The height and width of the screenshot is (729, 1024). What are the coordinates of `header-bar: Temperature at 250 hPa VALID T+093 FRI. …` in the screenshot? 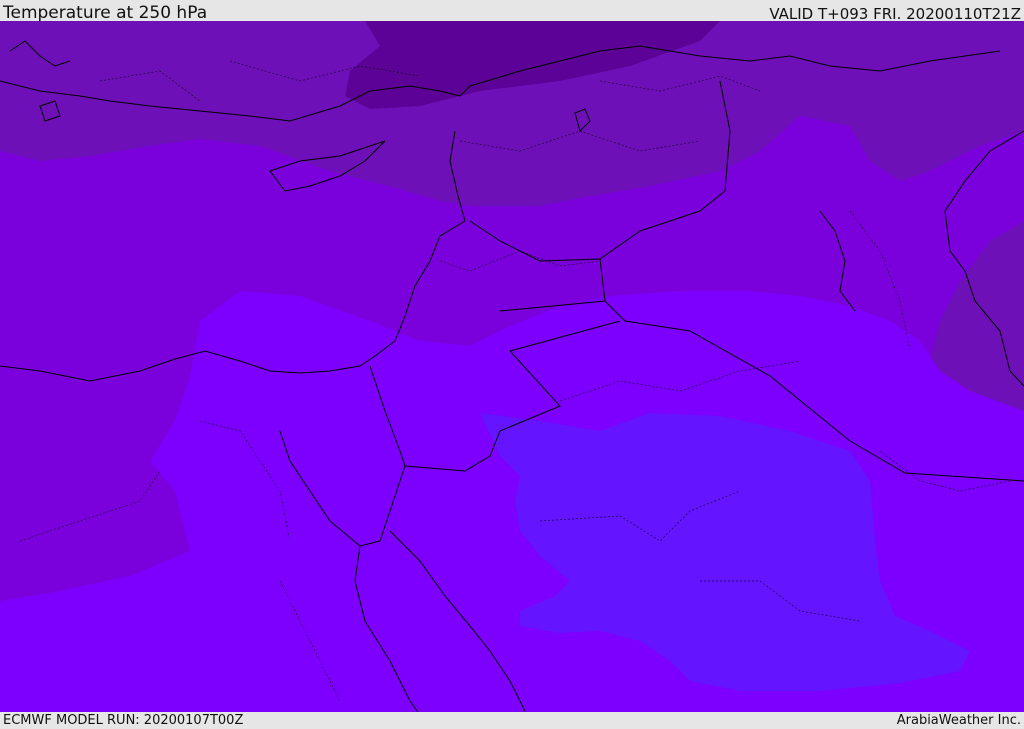 It's located at (512, 11).